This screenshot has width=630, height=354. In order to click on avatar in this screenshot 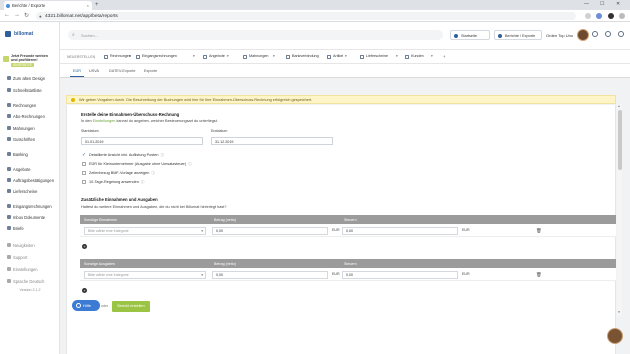, I will do `click(583, 35)`.